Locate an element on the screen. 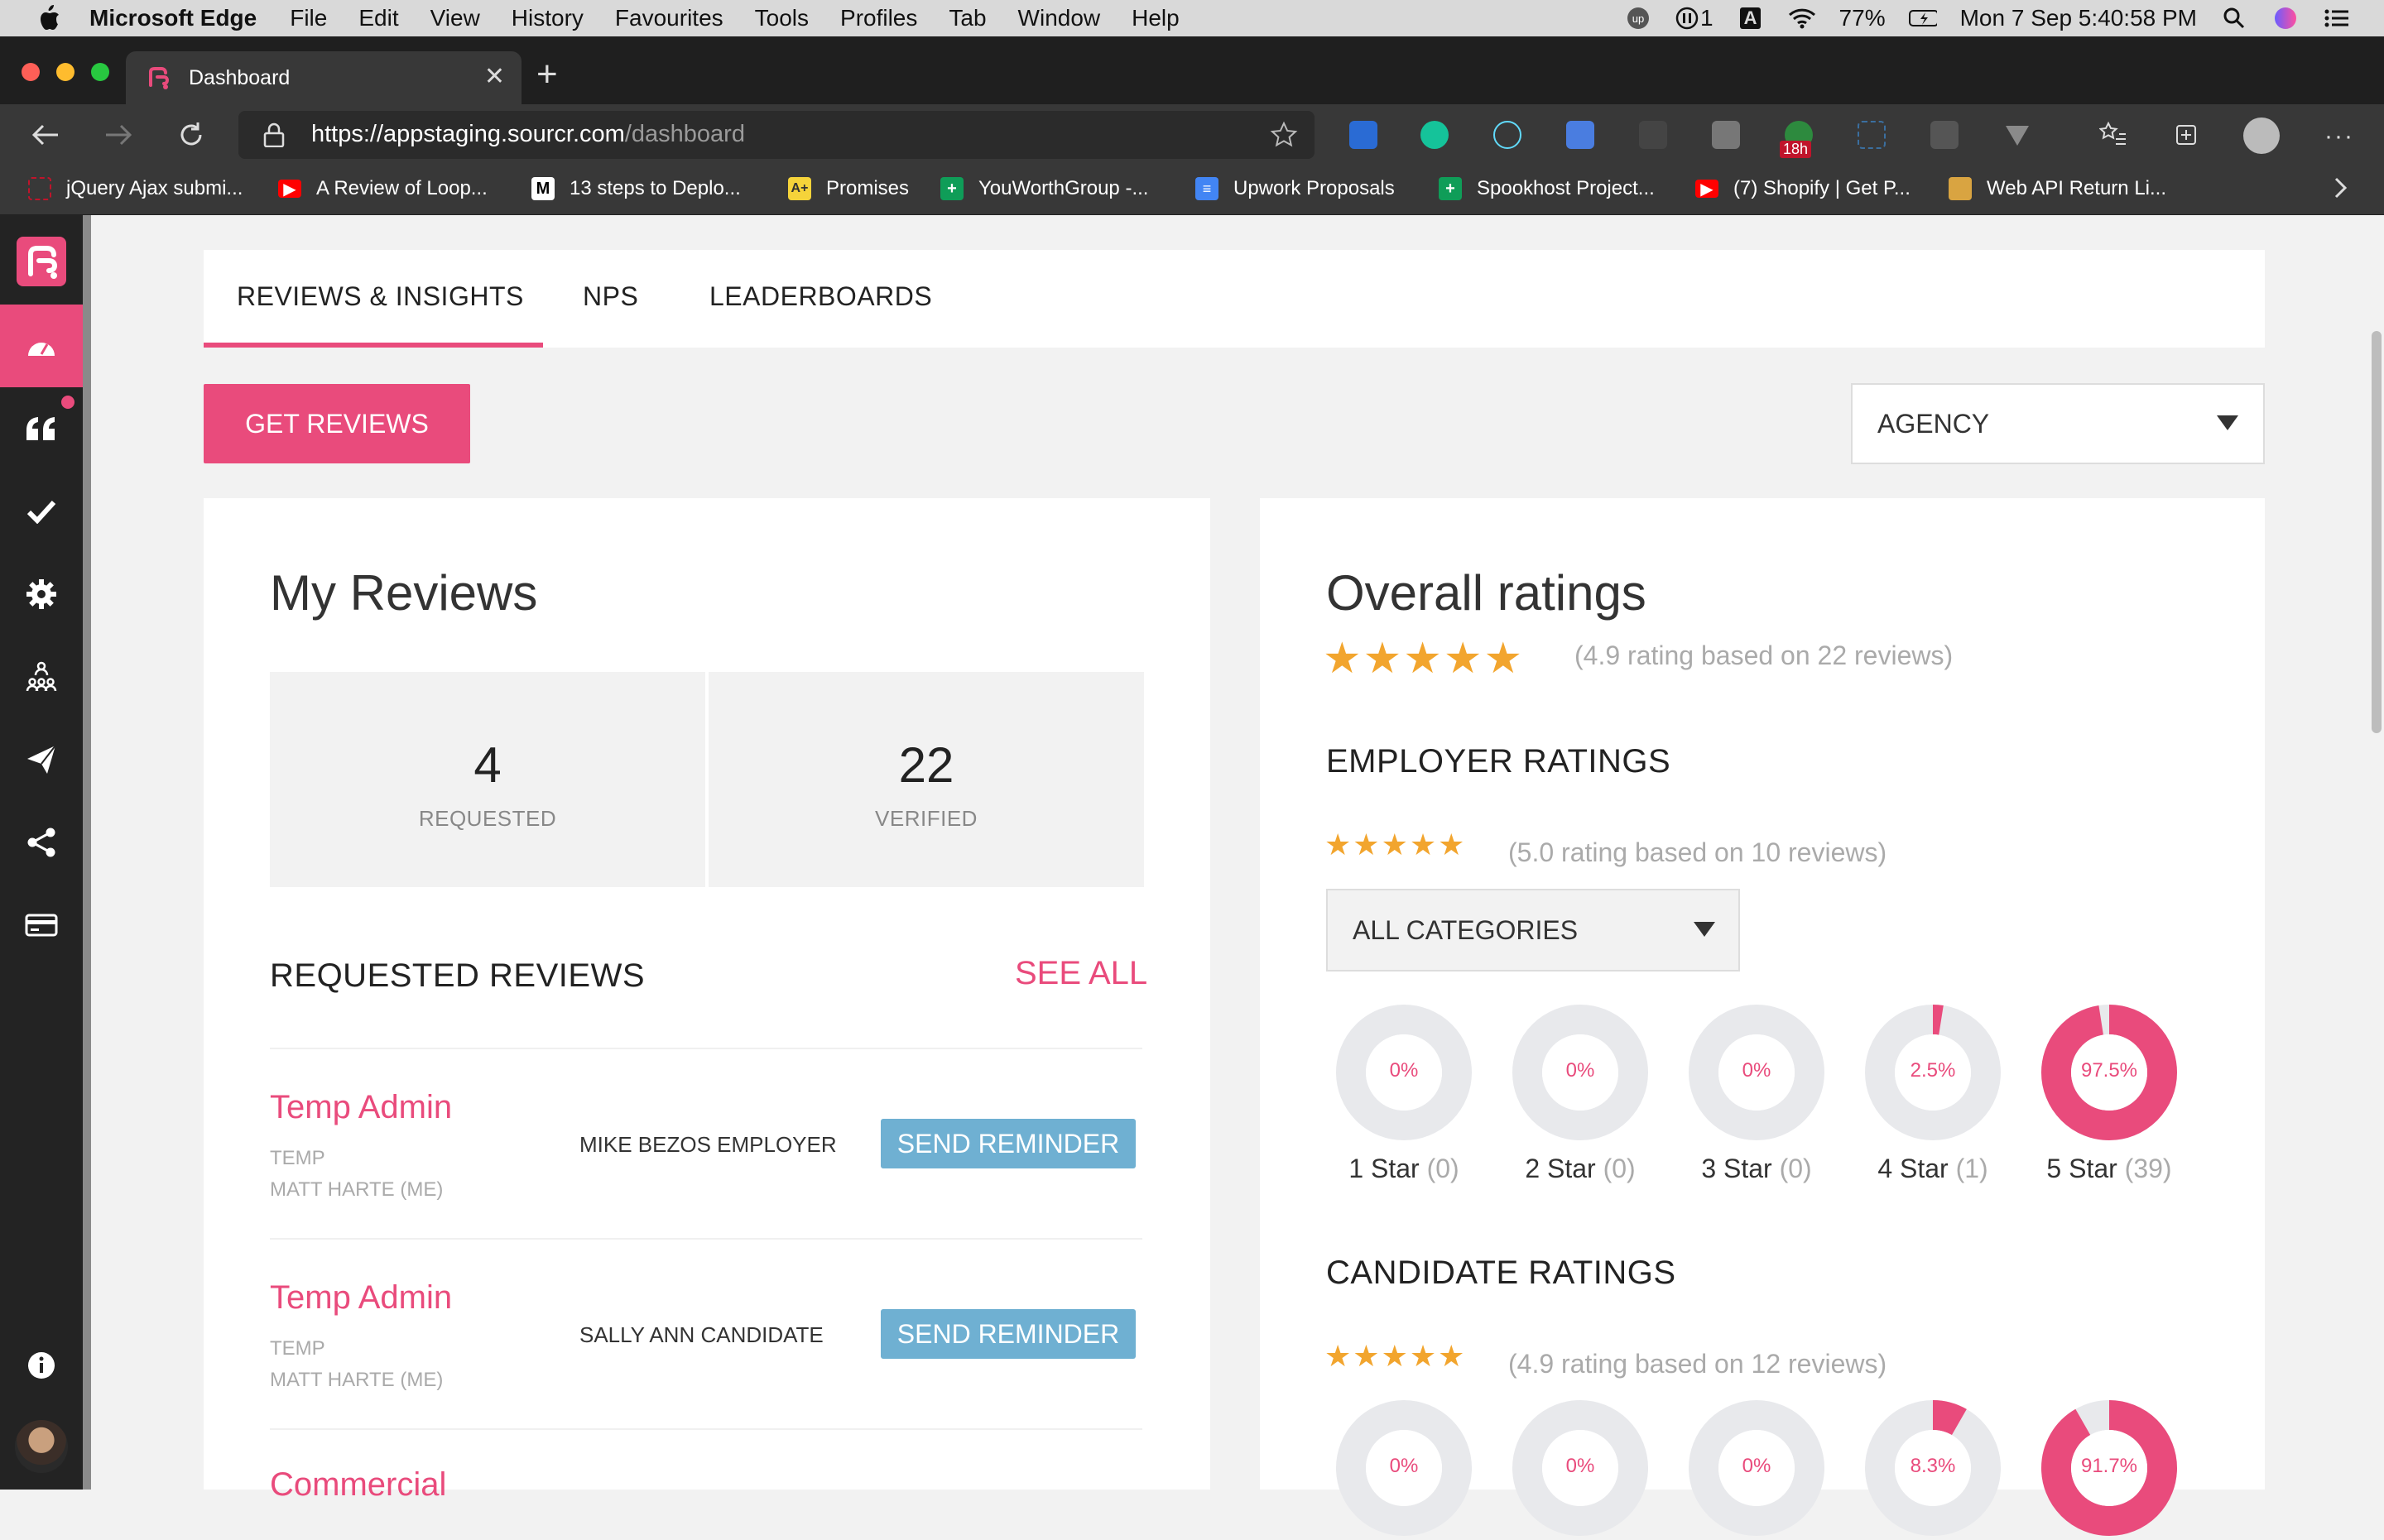  agency-select: AGENCY is located at coordinates (2058, 423).